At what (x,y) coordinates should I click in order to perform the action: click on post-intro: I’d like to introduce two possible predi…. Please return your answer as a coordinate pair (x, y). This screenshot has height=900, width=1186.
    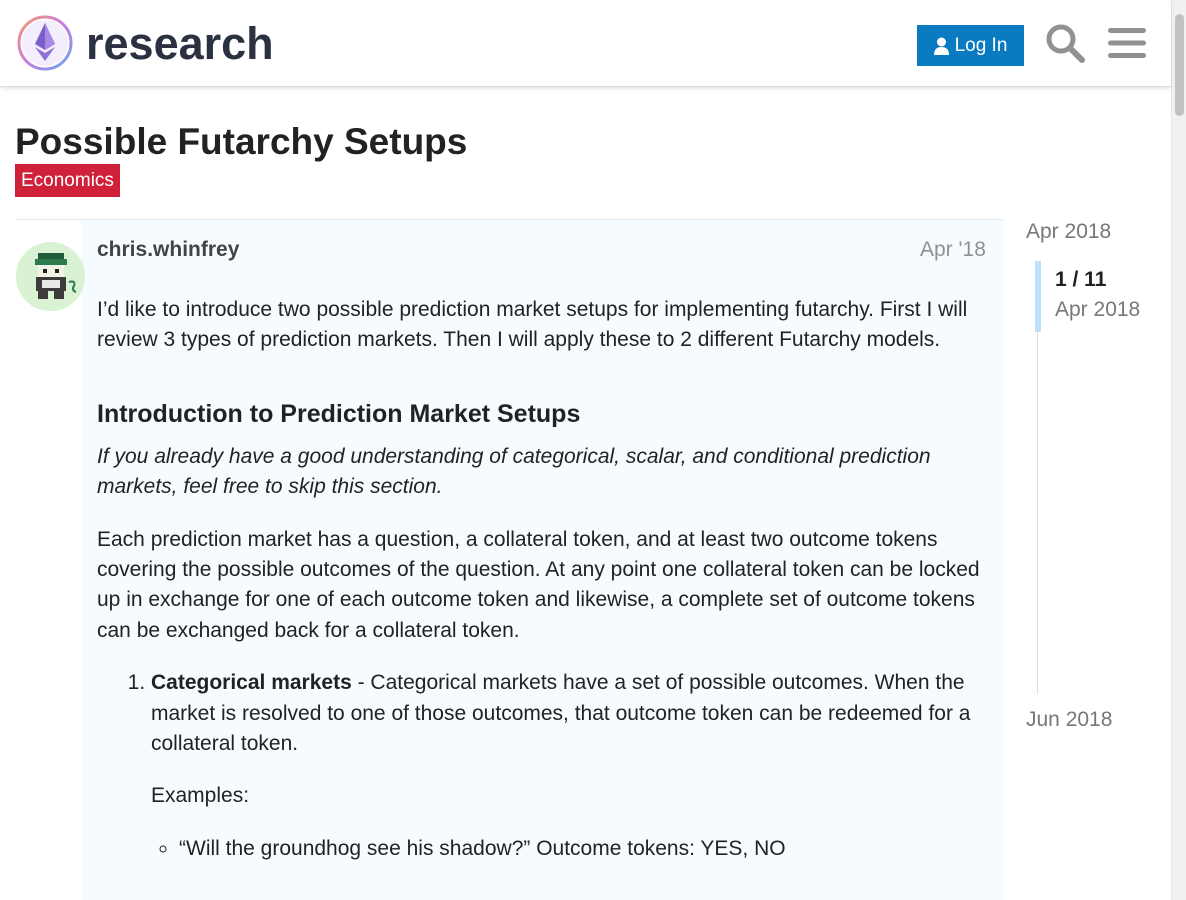
    Looking at the image, I should click on (532, 325).